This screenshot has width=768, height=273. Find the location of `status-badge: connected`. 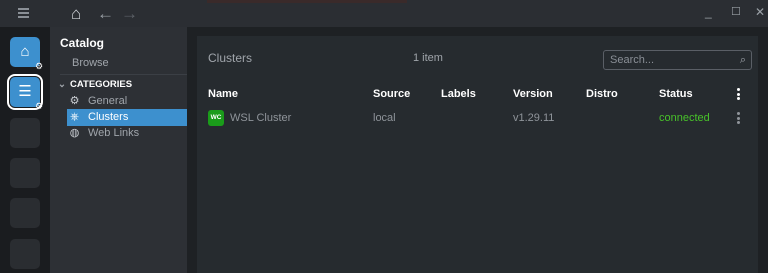

status-badge: connected is located at coordinates (684, 118).